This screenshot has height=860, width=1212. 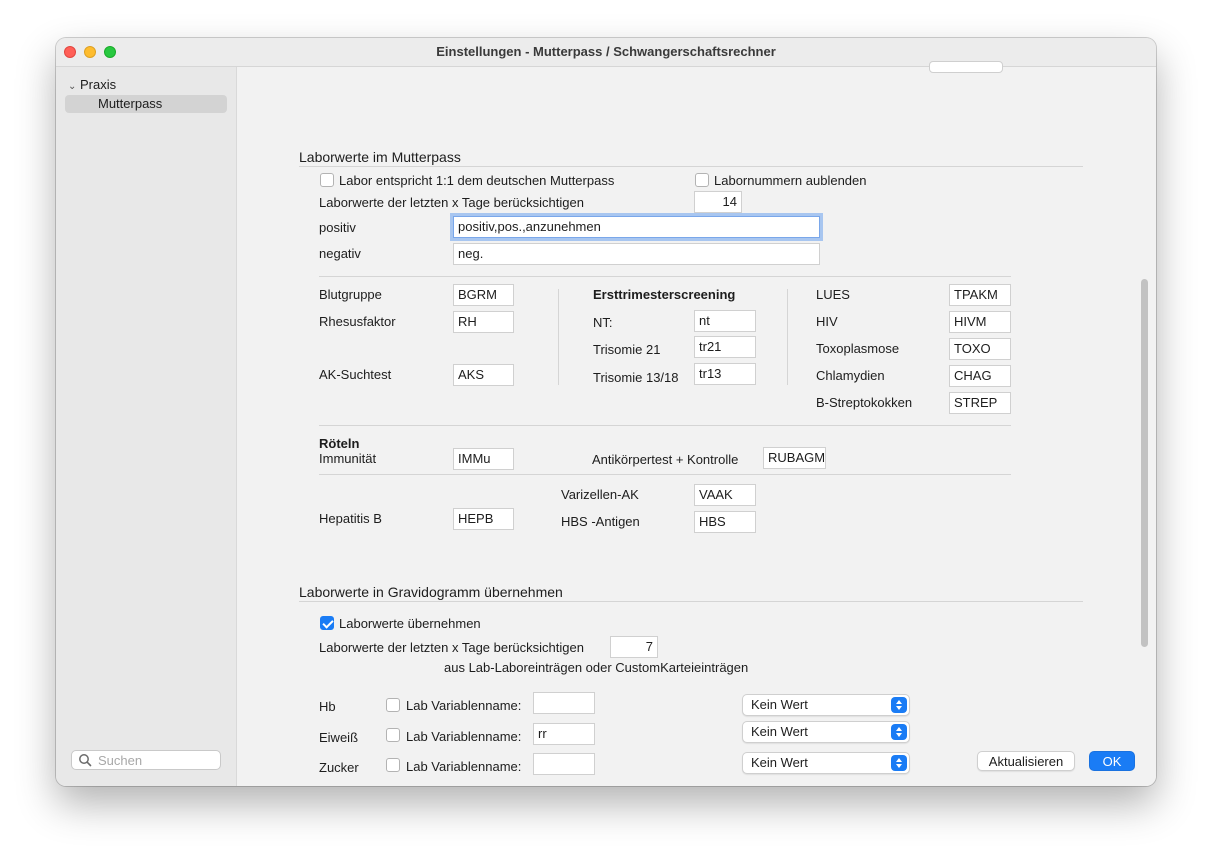 I want to click on hb-value-select-label: Kein Wert, so click(x=779, y=704).